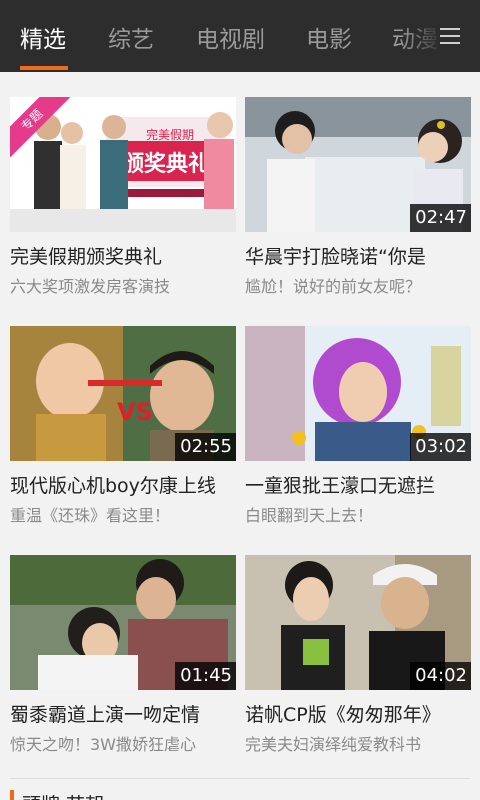 The height and width of the screenshot is (800, 480). Describe the element at coordinates (329, 37) in the screenshot. I see `tab-dianying: 电影` at that location.